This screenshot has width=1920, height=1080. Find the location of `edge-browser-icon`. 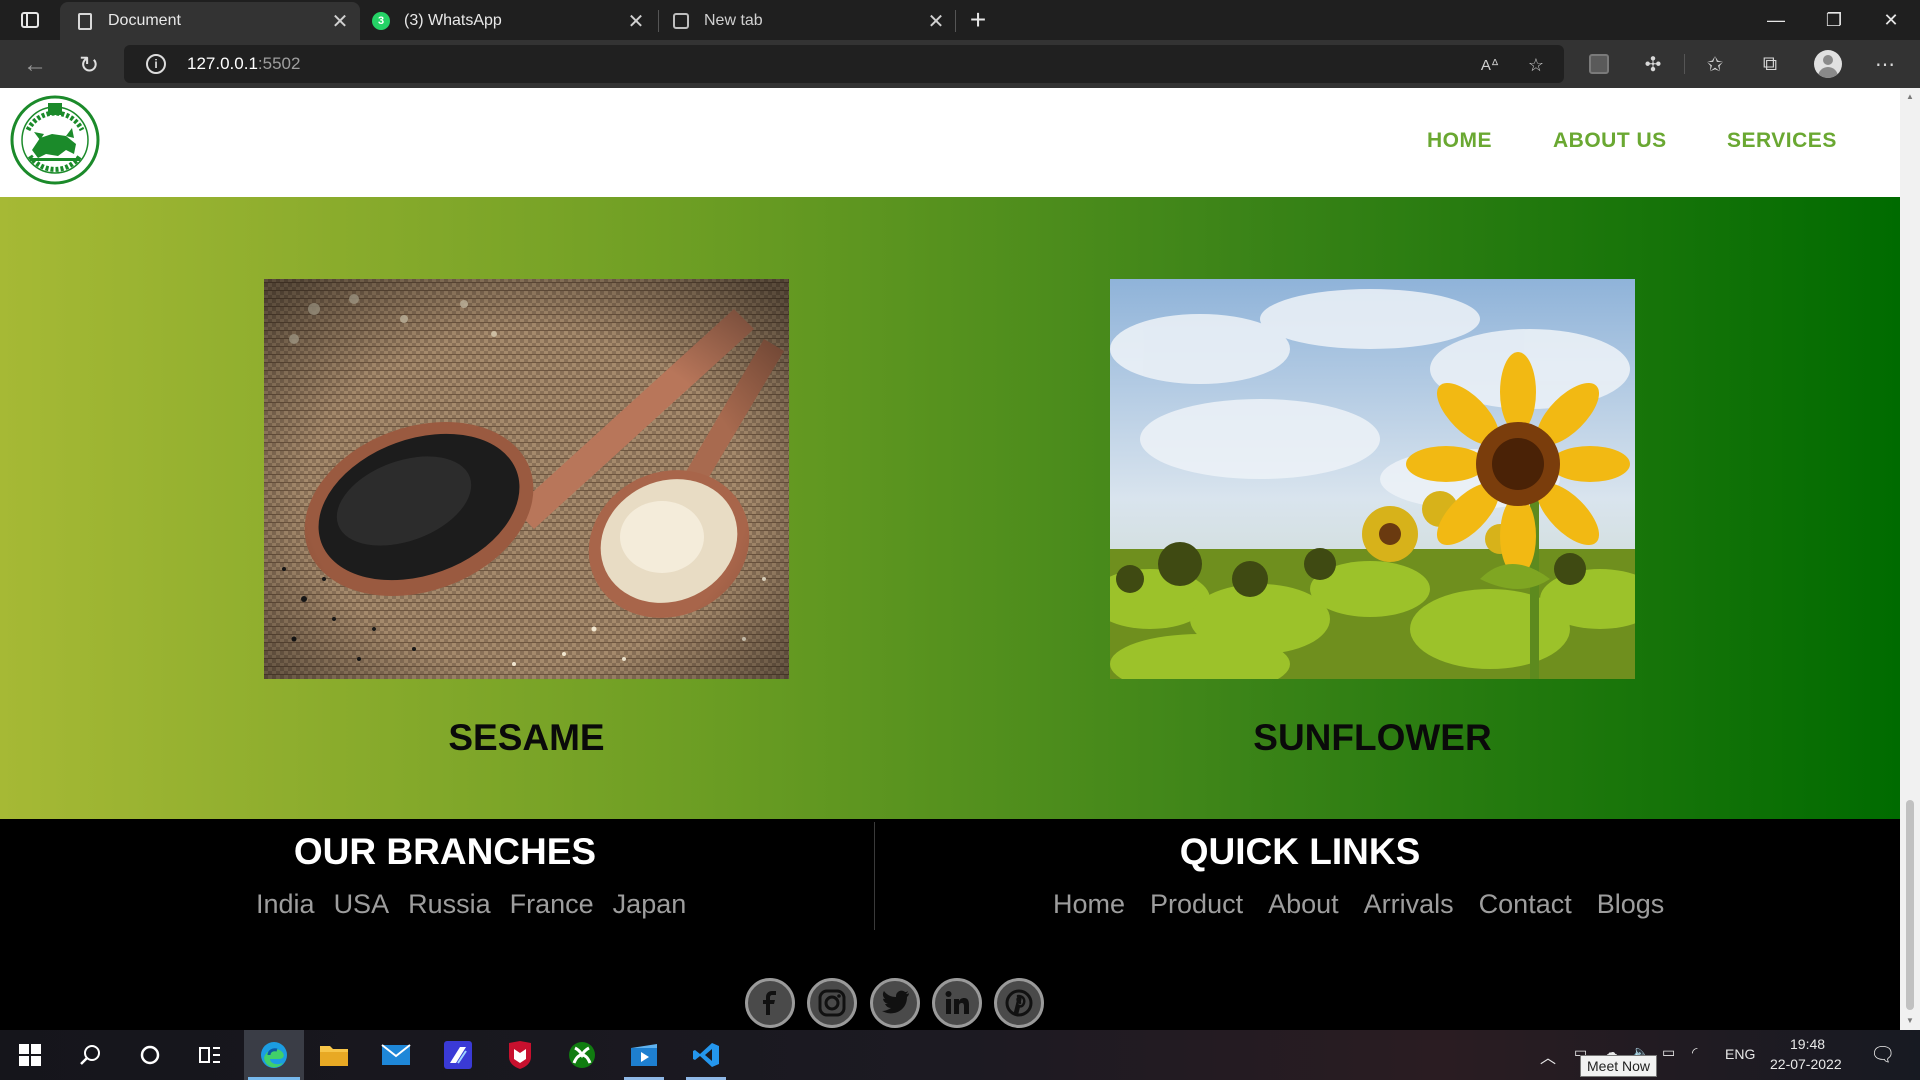

edge-browser-icon is located at coordinates (274, 1055).